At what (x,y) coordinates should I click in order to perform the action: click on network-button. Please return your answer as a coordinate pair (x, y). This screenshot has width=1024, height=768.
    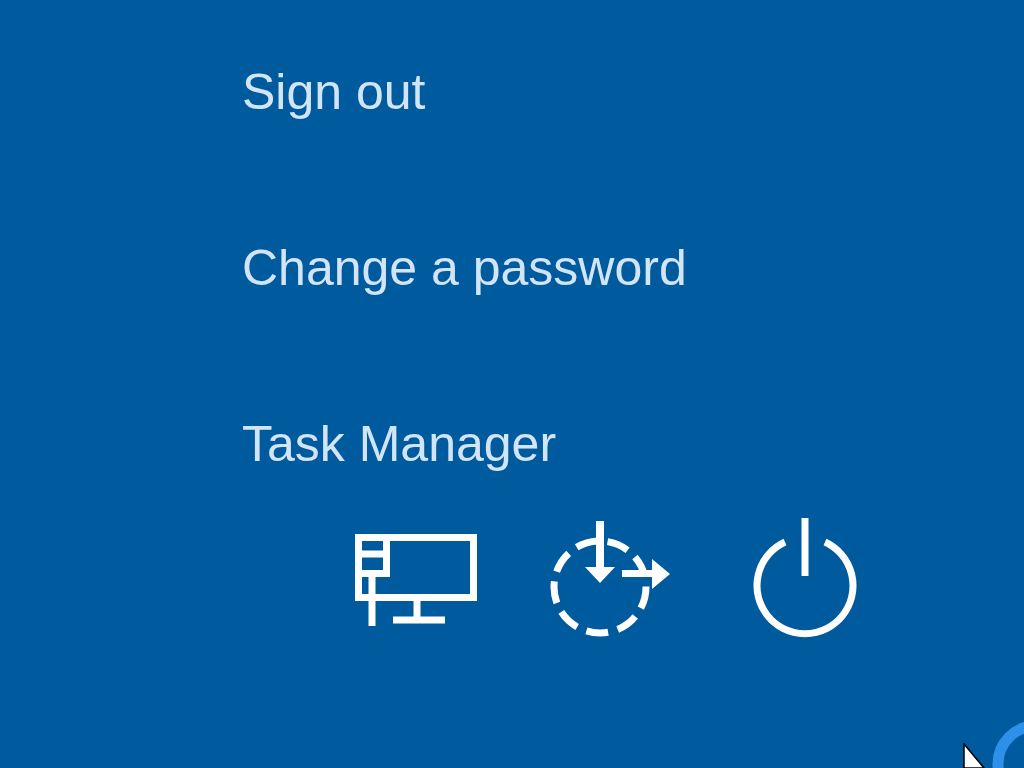
    Looking at the image, I should click on (416, 580).